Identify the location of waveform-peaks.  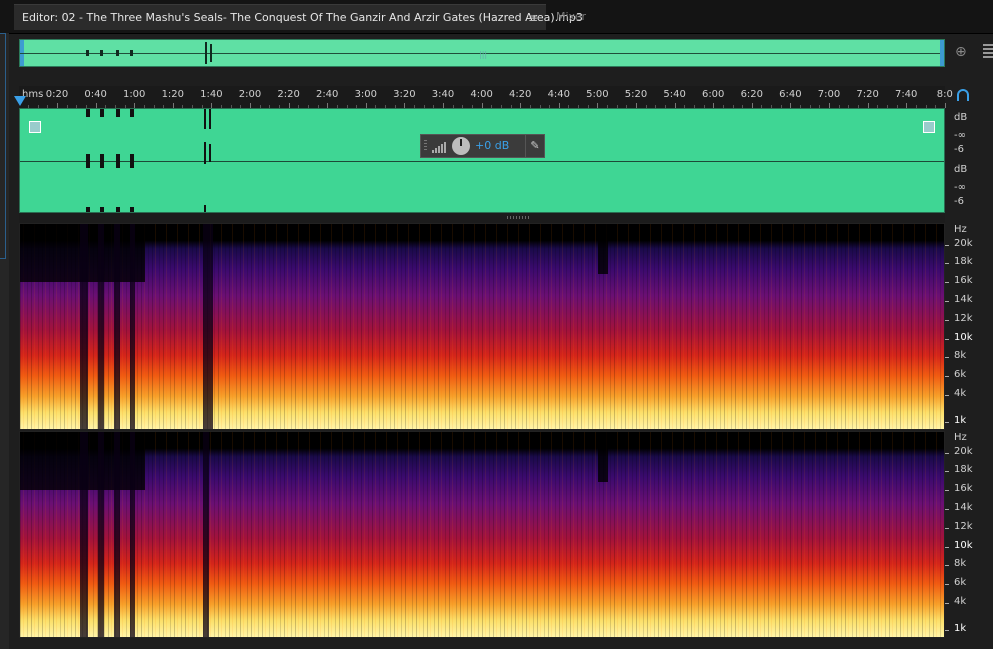
(148, 160).